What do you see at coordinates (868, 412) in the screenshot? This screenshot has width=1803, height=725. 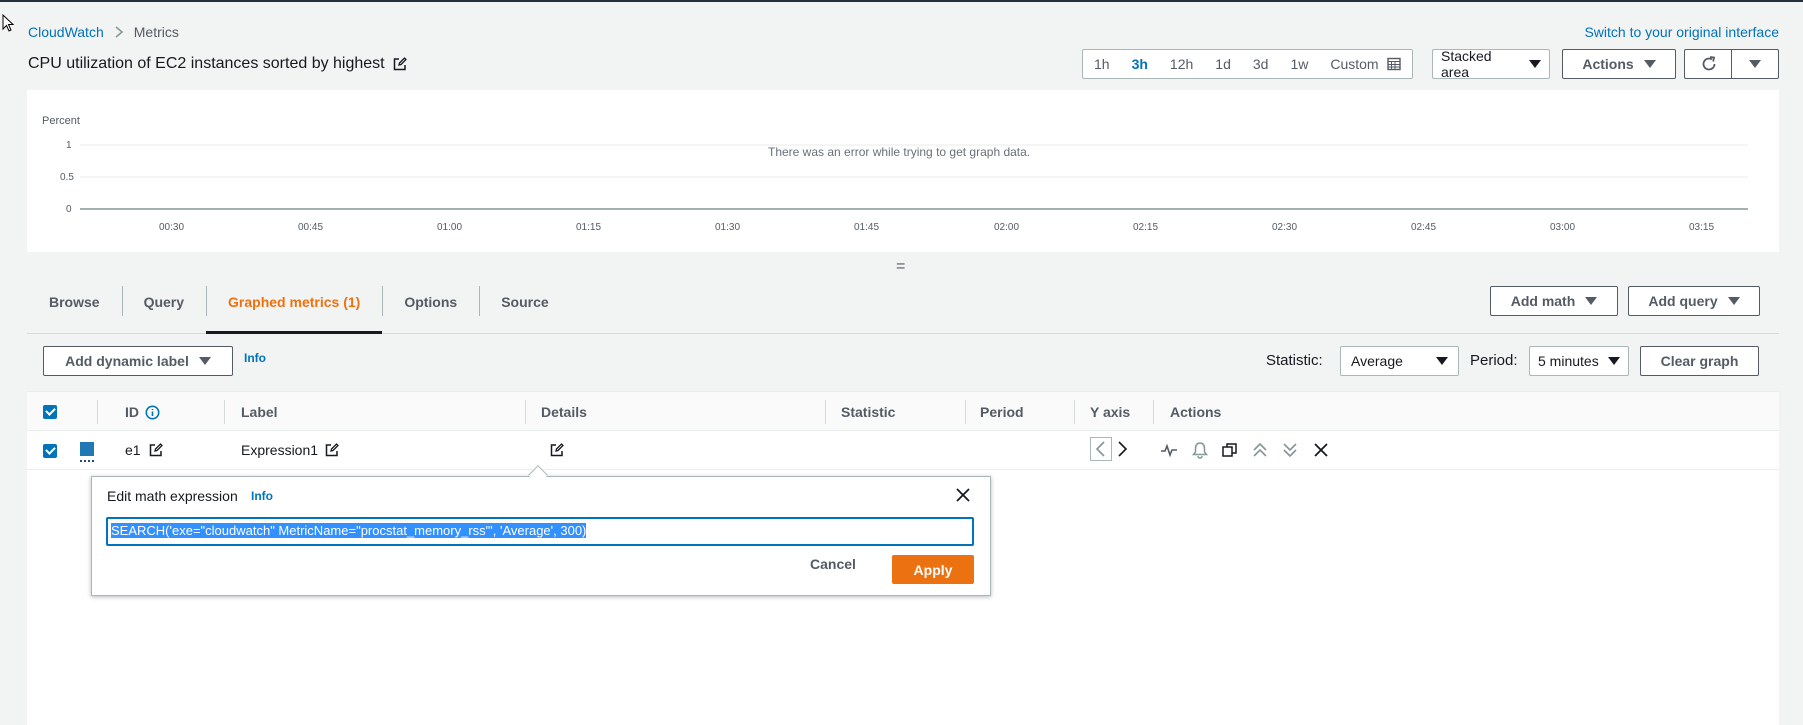 I see `column-header-statistic: Statistic` at bounding box center [868, 412].